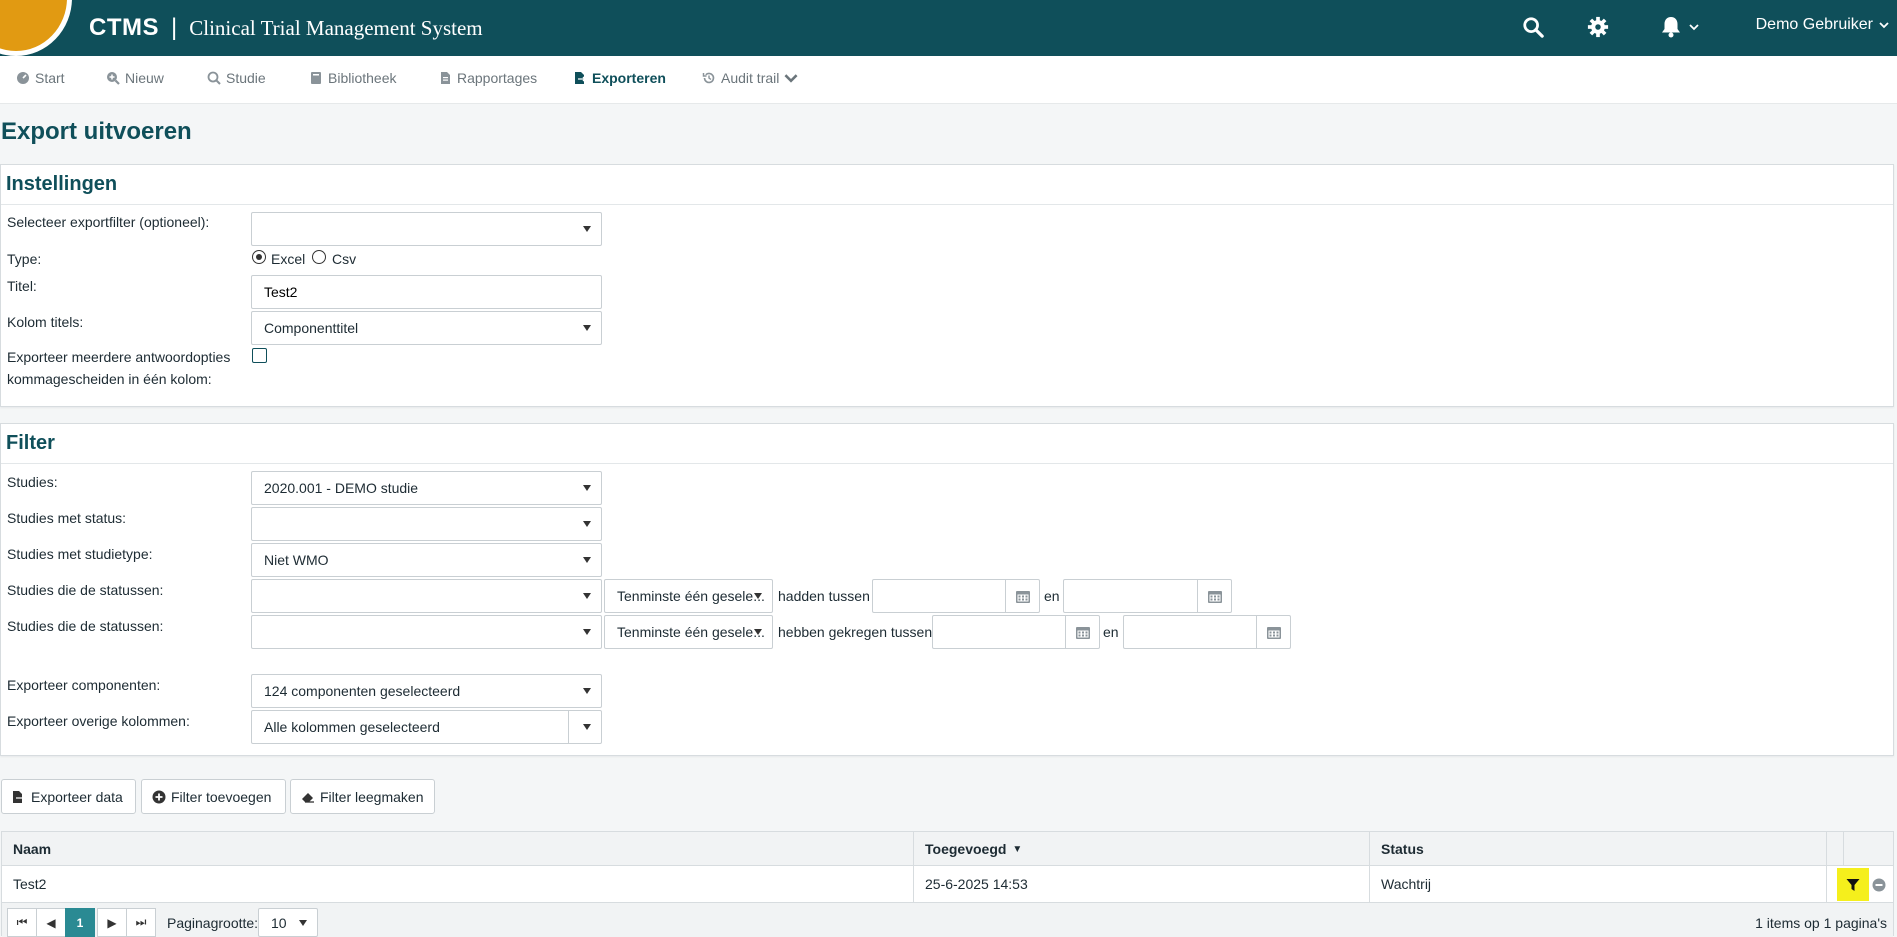 This screenshot has height=937, width=1897. I want to click on nav-item-studie: Studie, so click(236, 78).